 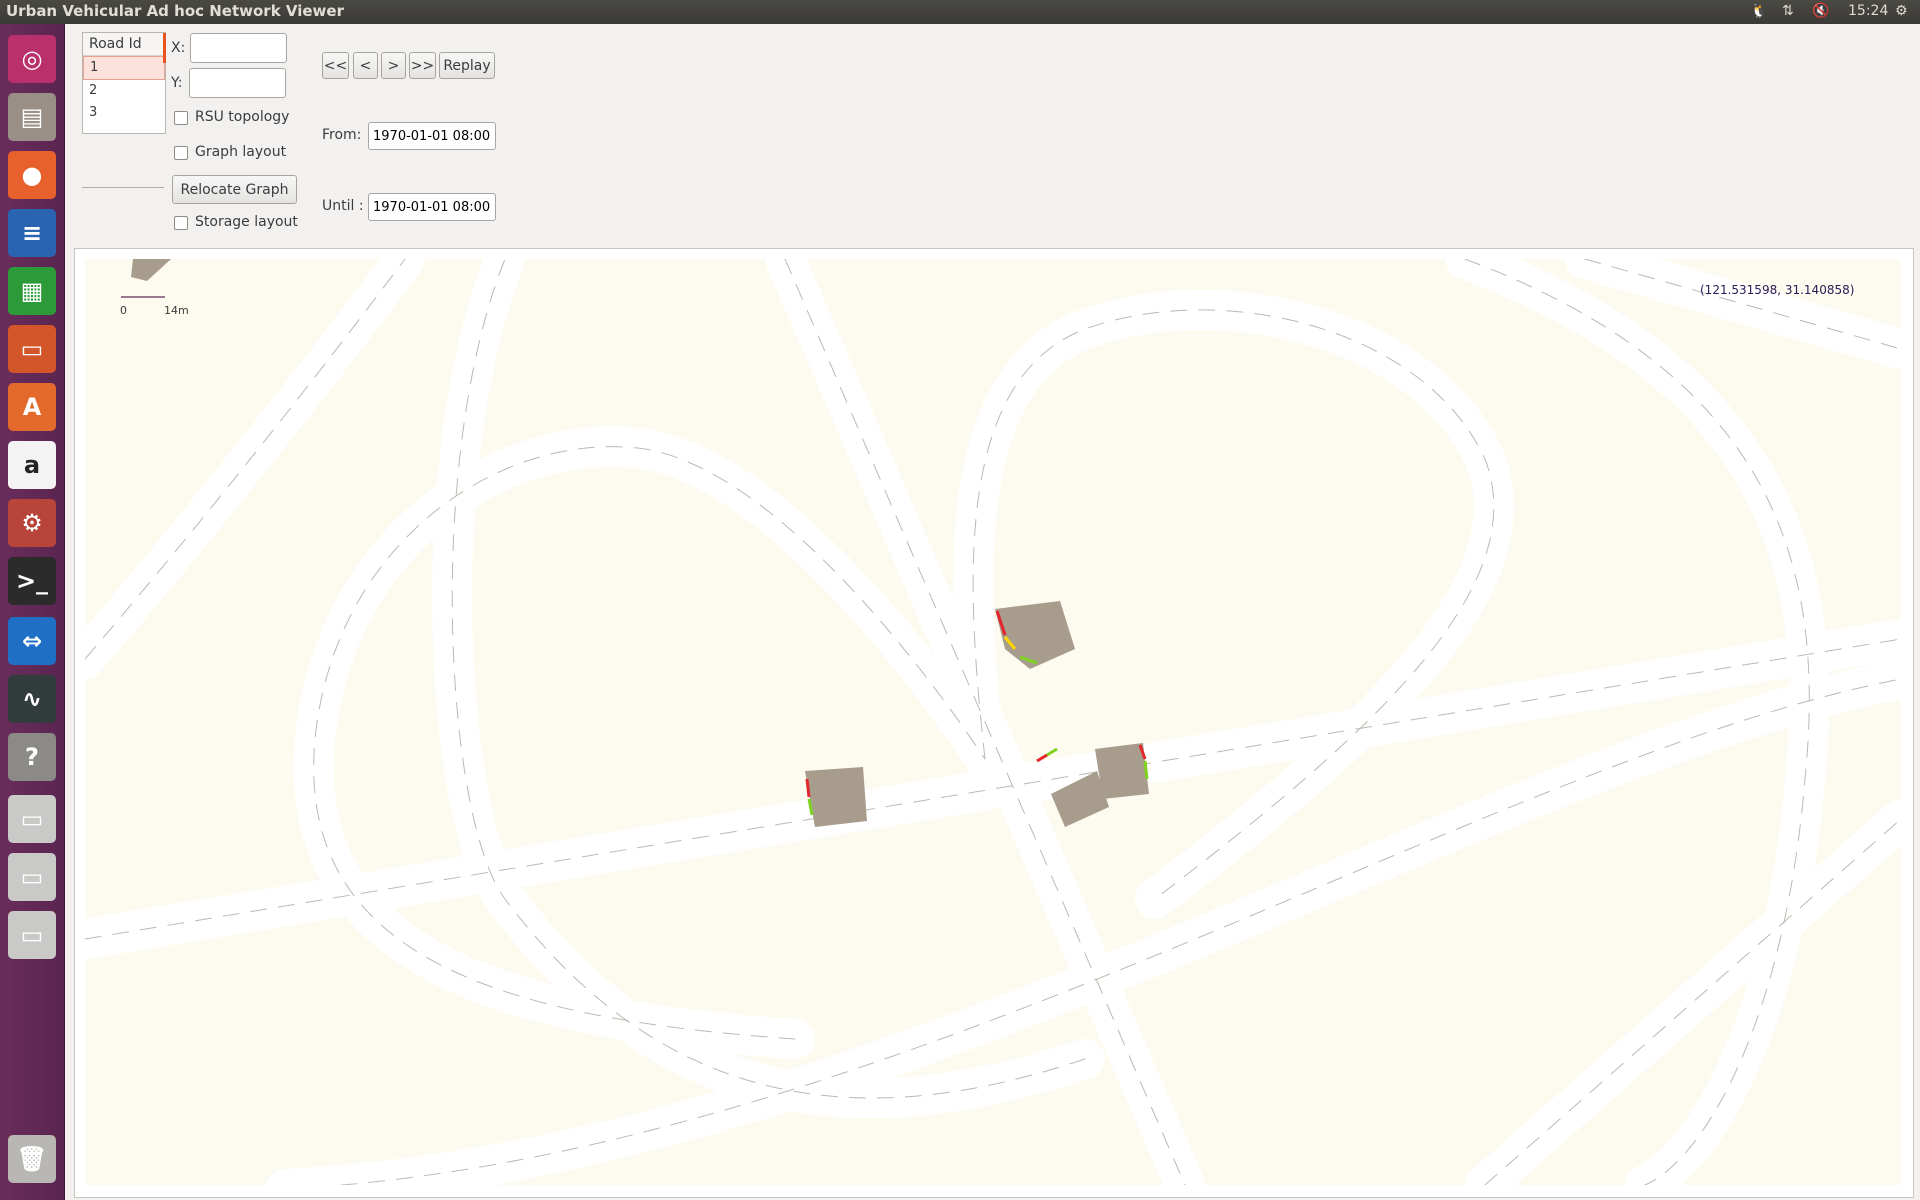 What do you see at coordinates (836, 797) in the screenshot?
I see `junction` at bounding box center [836, 797].